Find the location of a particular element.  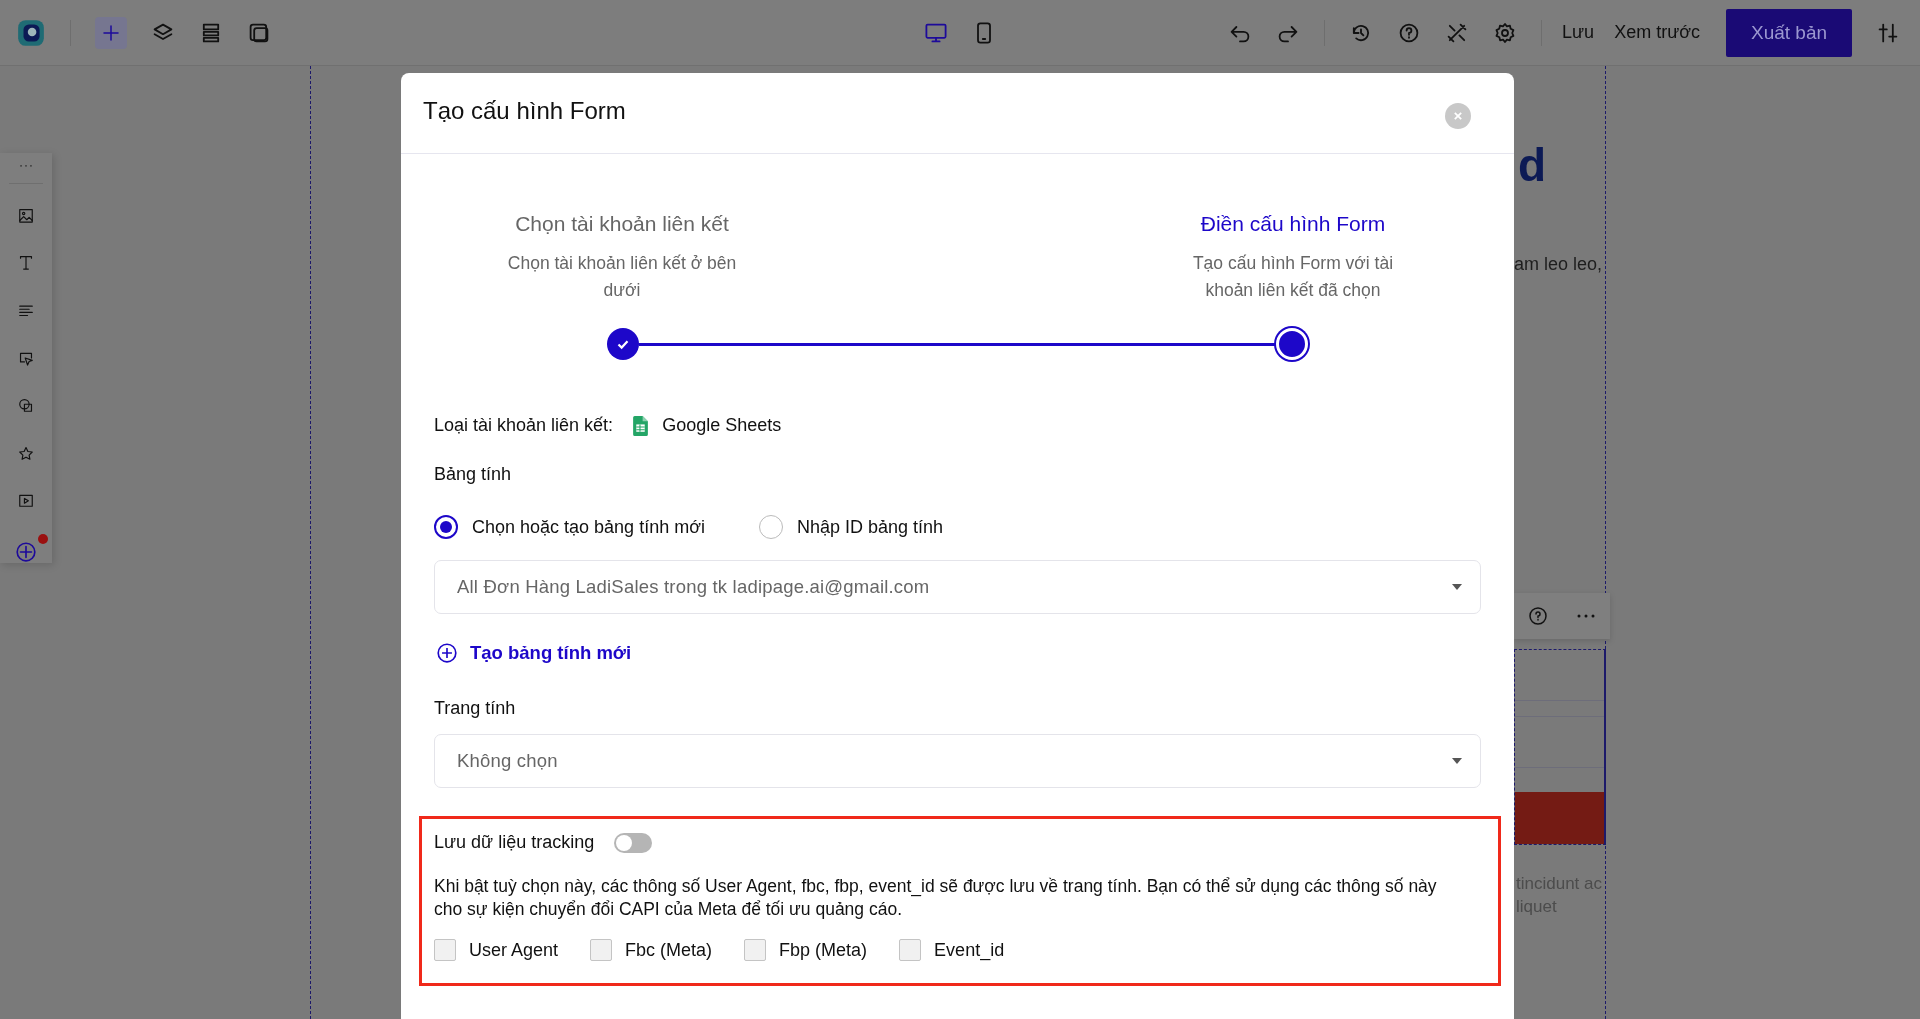

preview-button: Xem trước is located at coordinates (1657, 32).